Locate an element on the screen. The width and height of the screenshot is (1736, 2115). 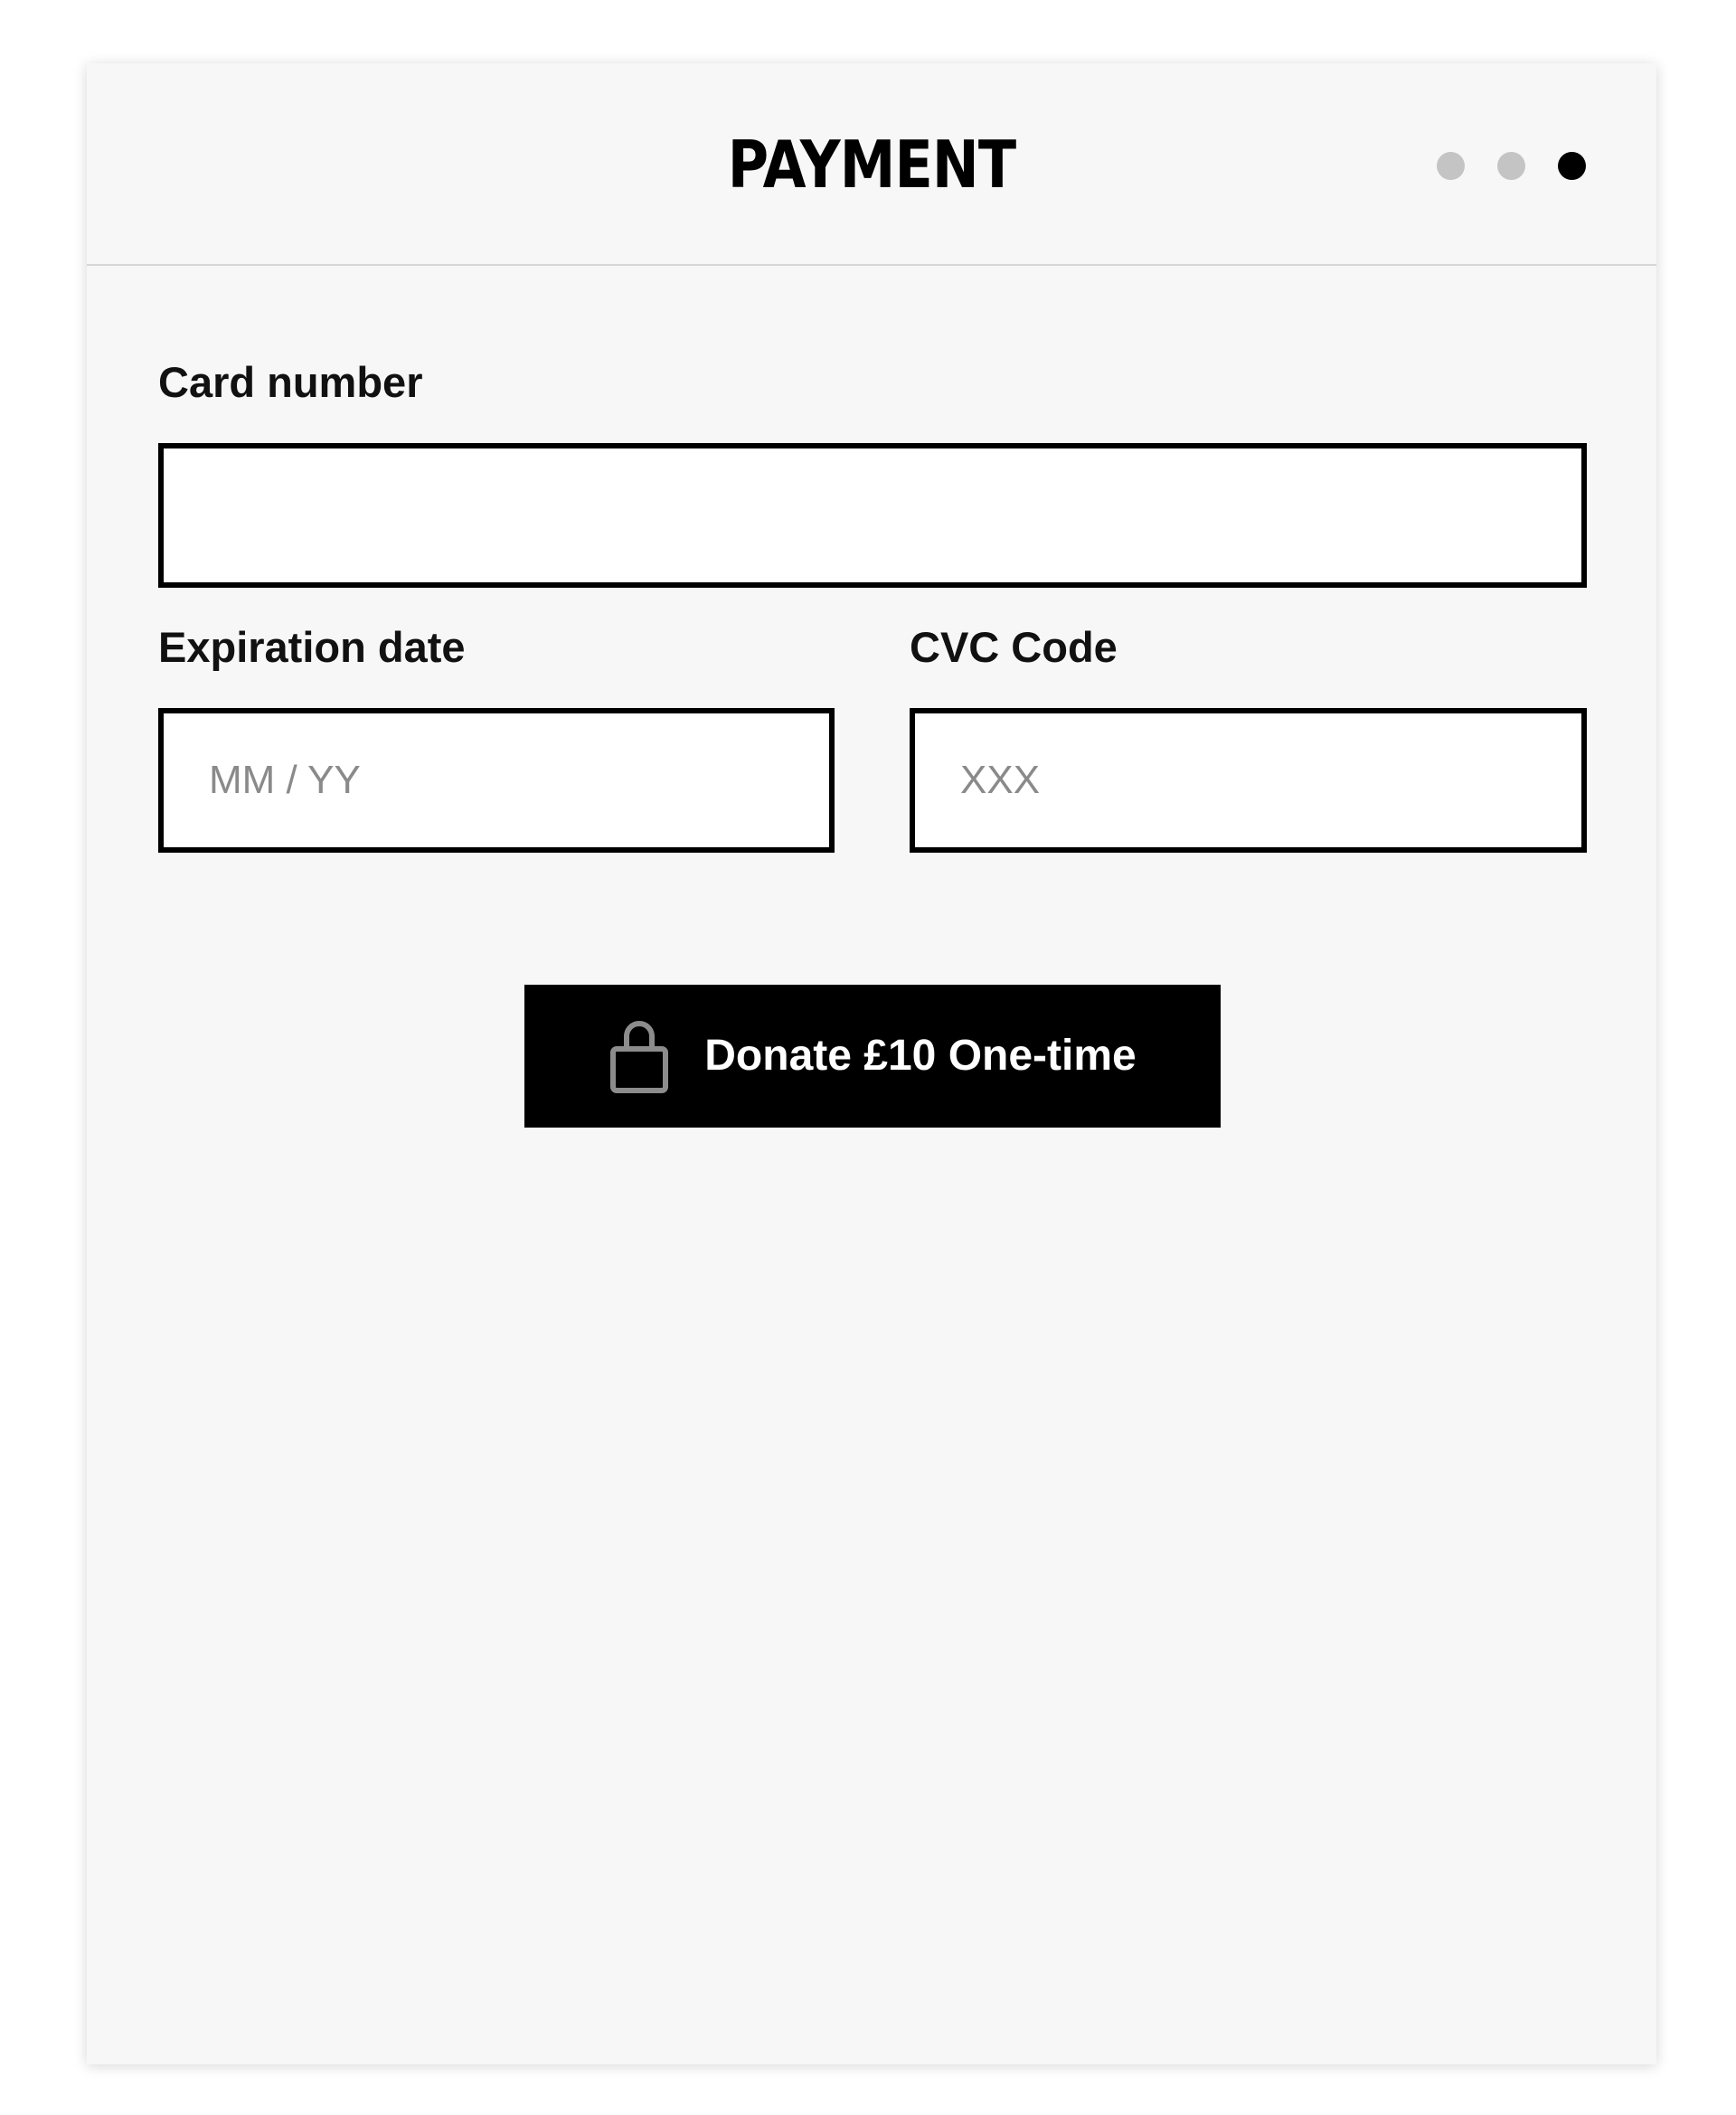
cvc-code-label: CVC Code is located at coordinates (1014, 647).